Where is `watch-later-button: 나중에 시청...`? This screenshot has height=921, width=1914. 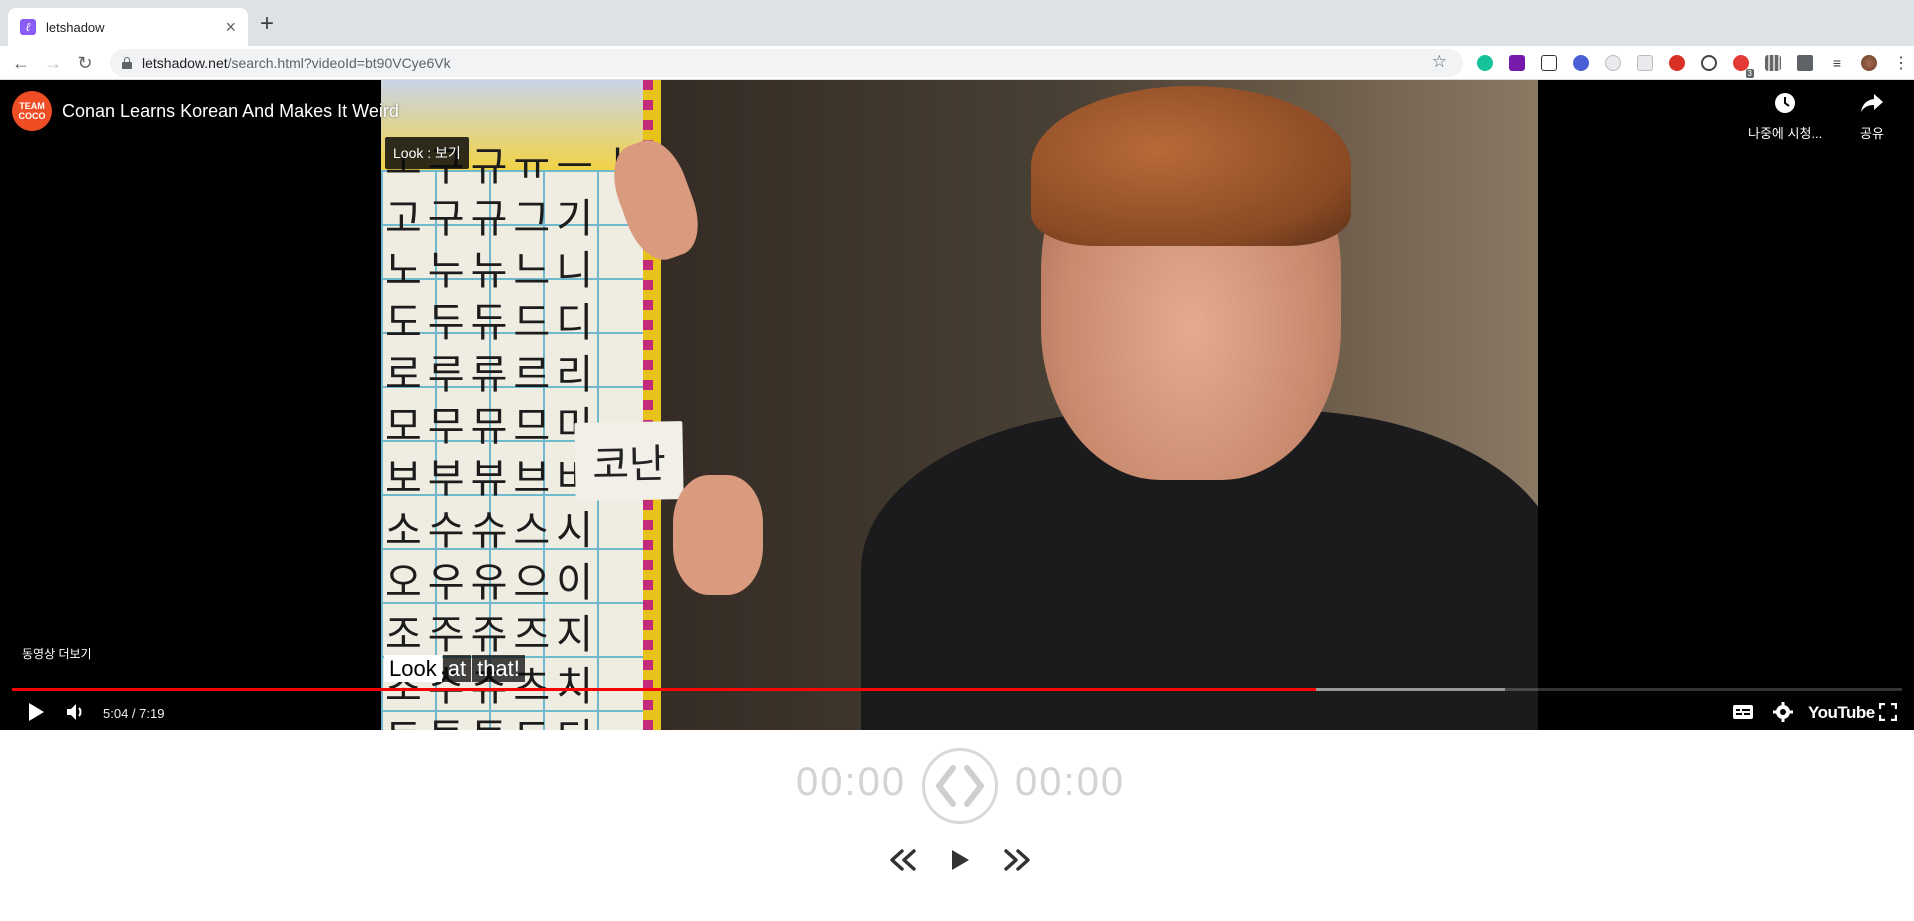
watch-later-button: 나중에 시청... is located at coordinates (1785, 117).